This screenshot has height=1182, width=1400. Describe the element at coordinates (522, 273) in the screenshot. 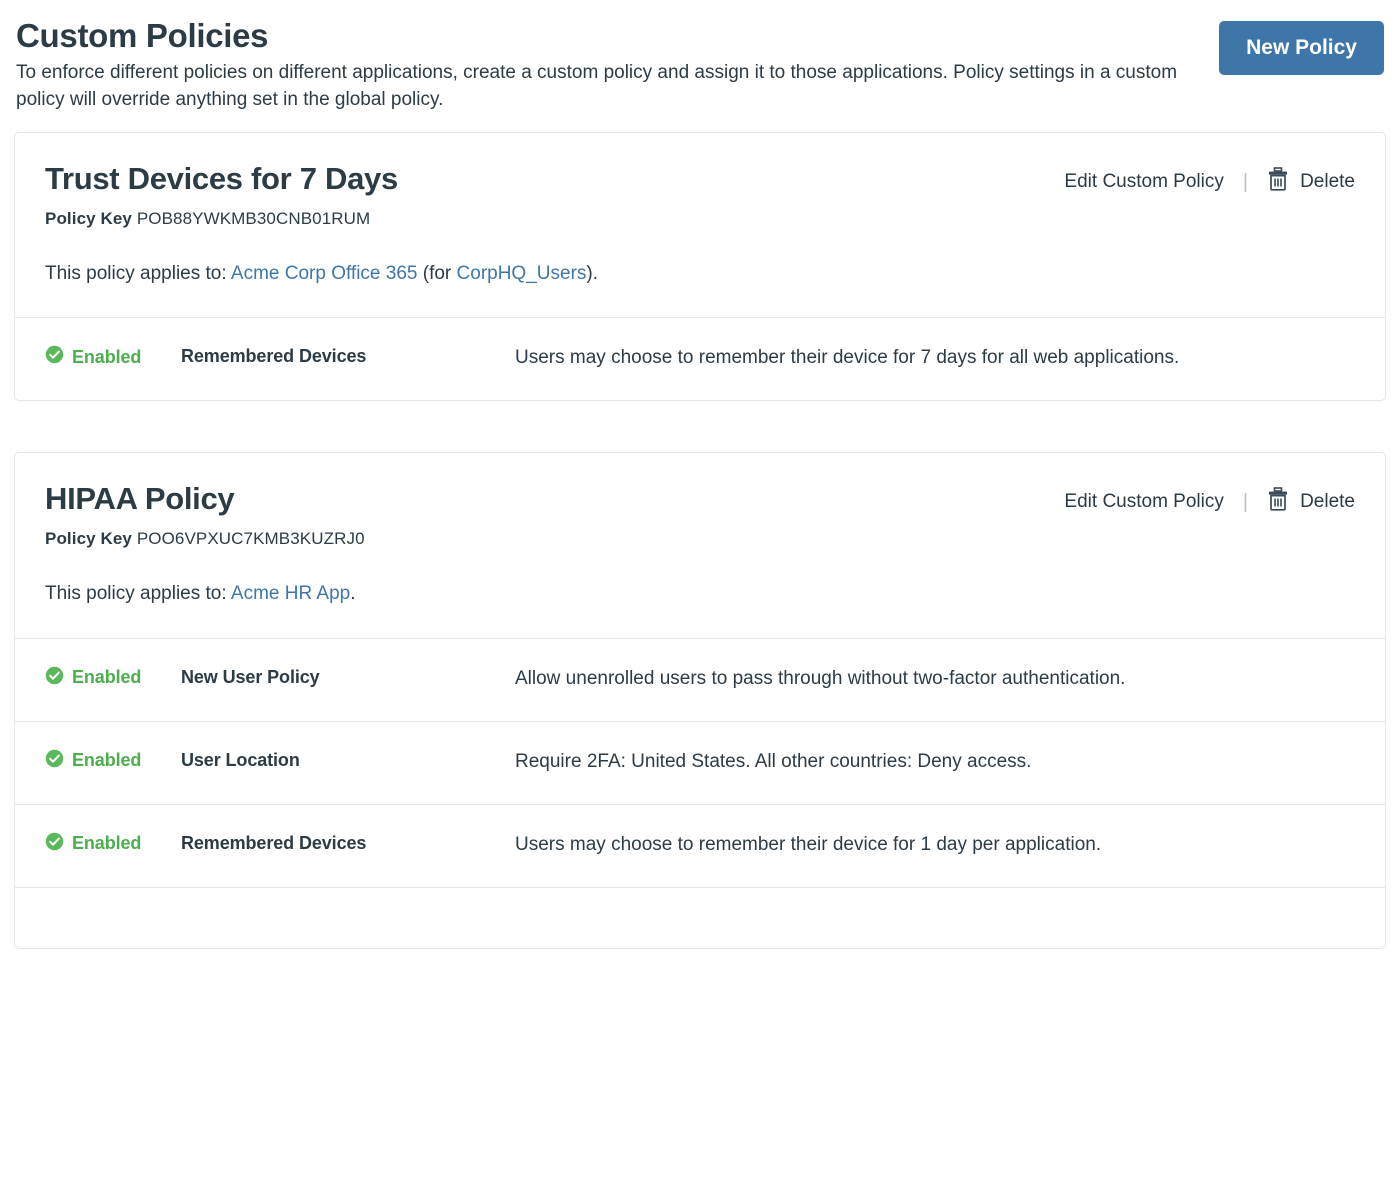

I see `group-link: CorpHQ_Users` at that location.